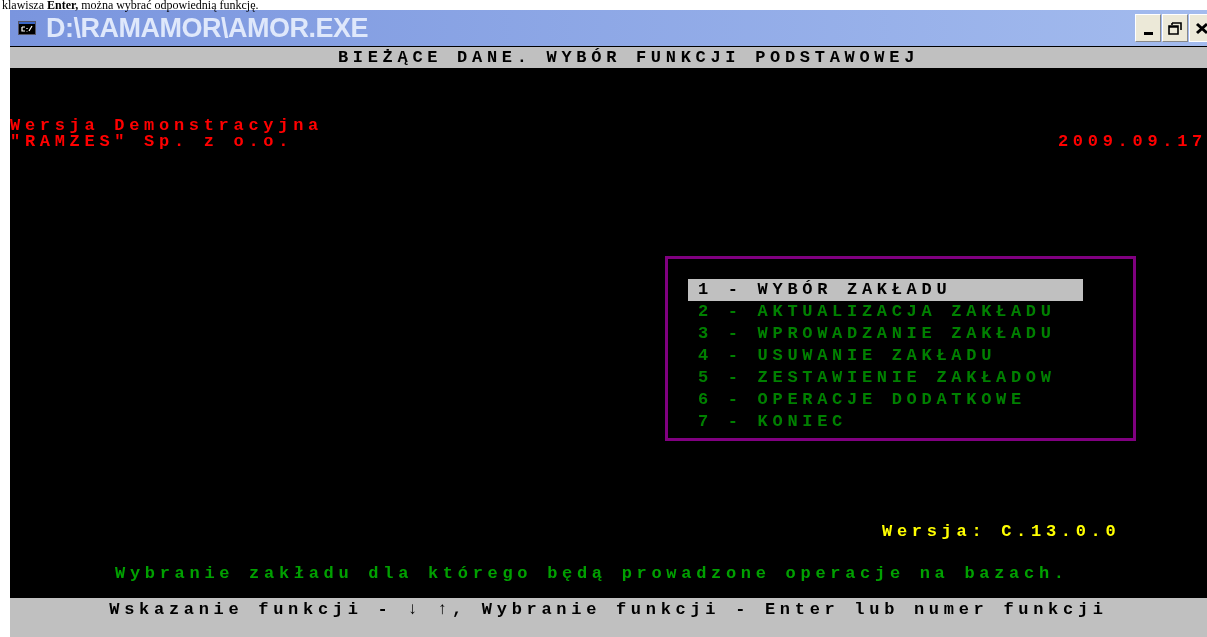 Image resolution: width=1207 pixels, height=637 pixels. Describe the element at coordinates (608, 610) in the screenshot. I see `status-text: Wskazanie funkcji - ↓ ↑, Wybranie funkcji - Enter lub numer funkcji` at that location.